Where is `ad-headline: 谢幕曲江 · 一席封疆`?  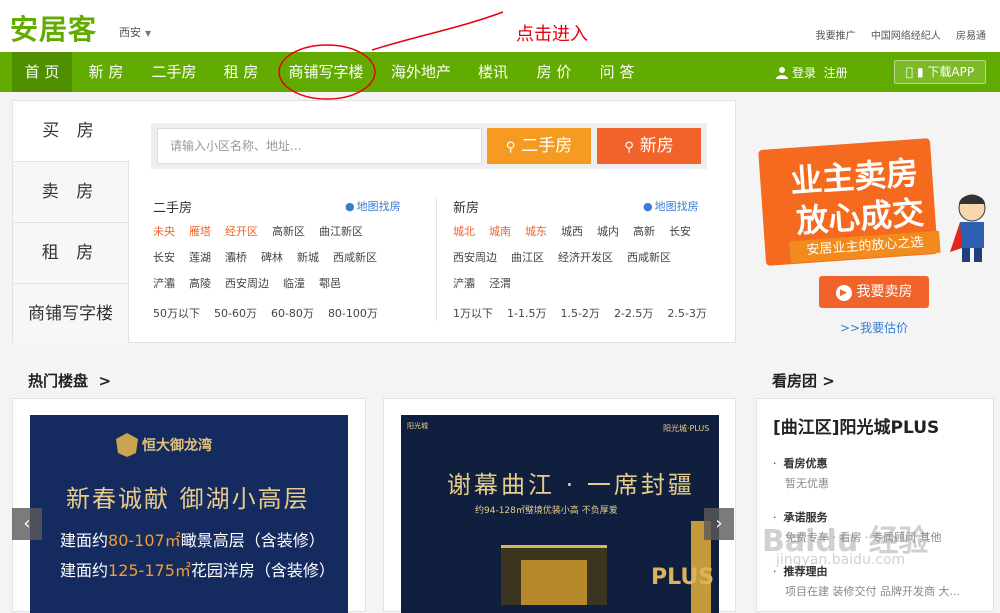 ad-headline: 谢幕曲江 · 一席封疆 is located at coordinates (571, 485).